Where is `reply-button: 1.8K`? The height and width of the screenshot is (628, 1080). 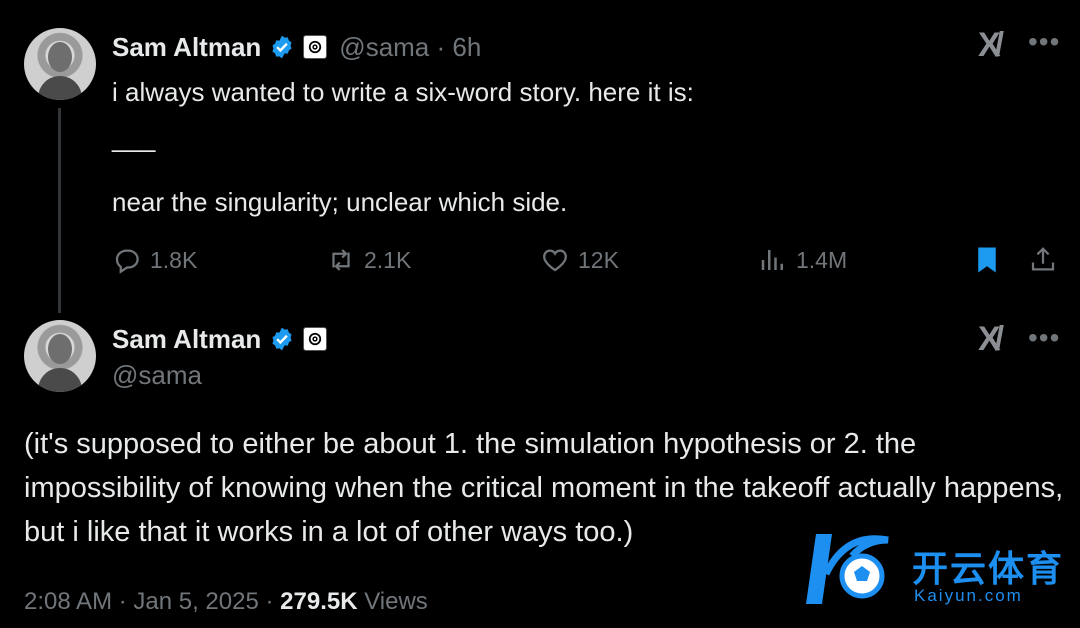 reply-button: 1.8K is located at coordinates (154, 260).